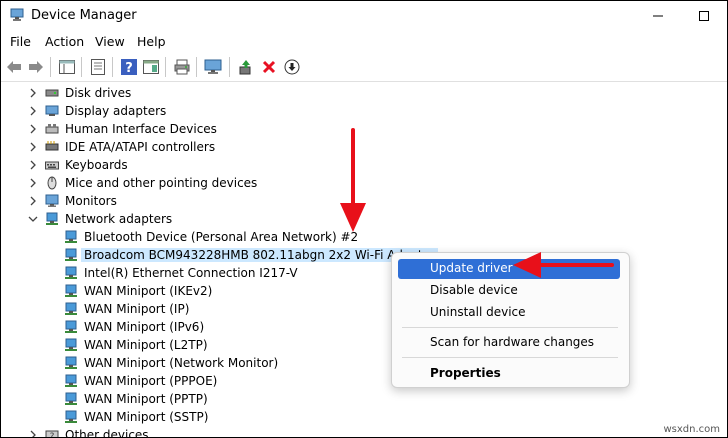 The height and width of the screenshot is (438, 728). Describe the element at coordinates (364, 165) in the screenshot. I see `tree-item-keyboards: Keyboards` at that location.